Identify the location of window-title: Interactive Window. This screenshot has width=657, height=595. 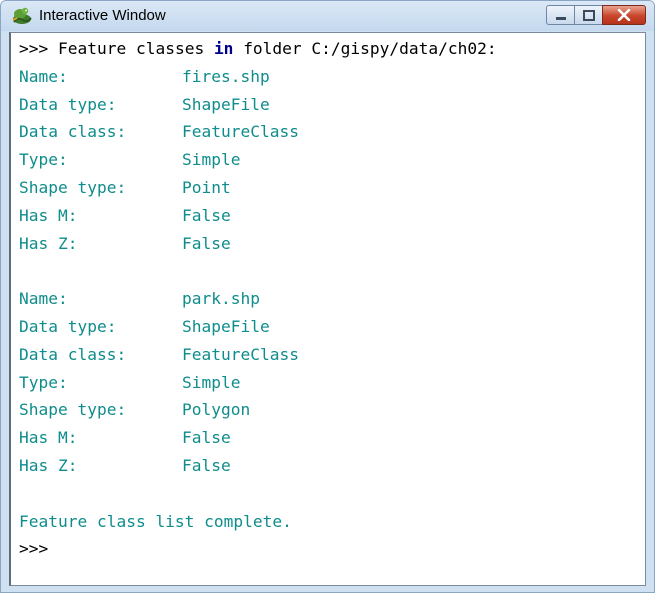
(102, 15).